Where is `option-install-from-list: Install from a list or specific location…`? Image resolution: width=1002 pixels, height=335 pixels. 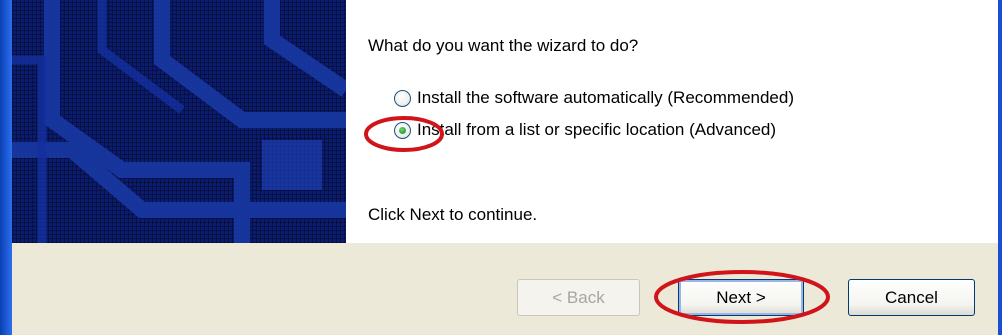 option-install-from-list: Install from a list or specific location… is located at coordinates (585, 130).